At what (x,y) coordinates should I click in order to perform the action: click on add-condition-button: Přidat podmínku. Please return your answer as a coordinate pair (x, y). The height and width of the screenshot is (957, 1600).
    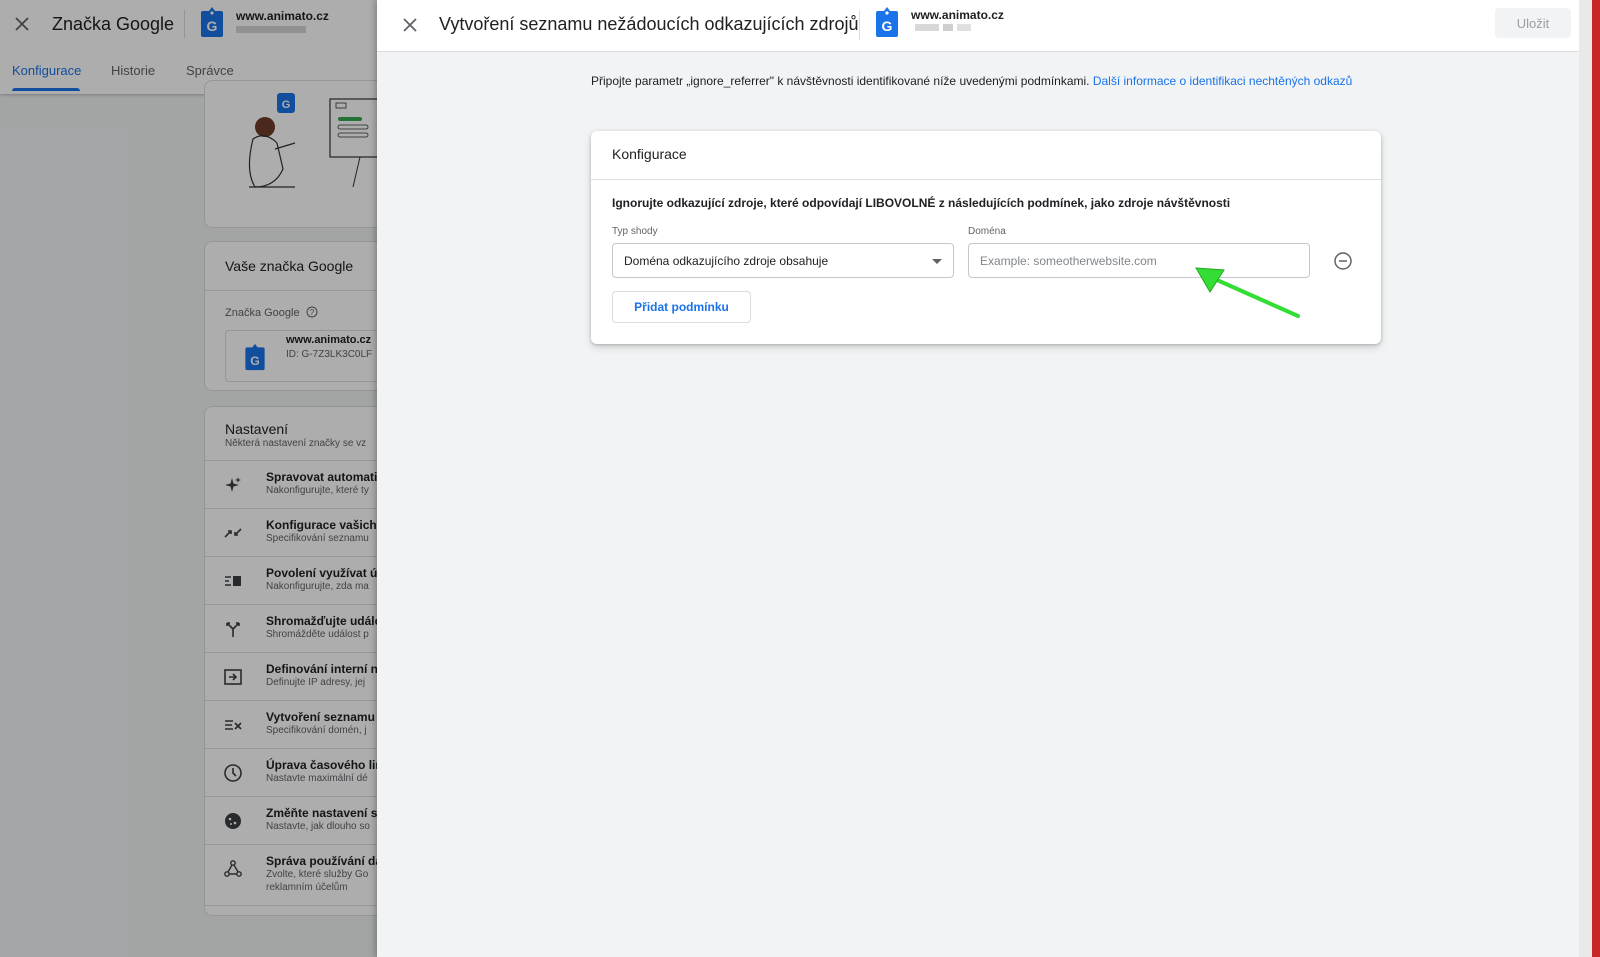
    Looking at the image, I should click on (681, 307).